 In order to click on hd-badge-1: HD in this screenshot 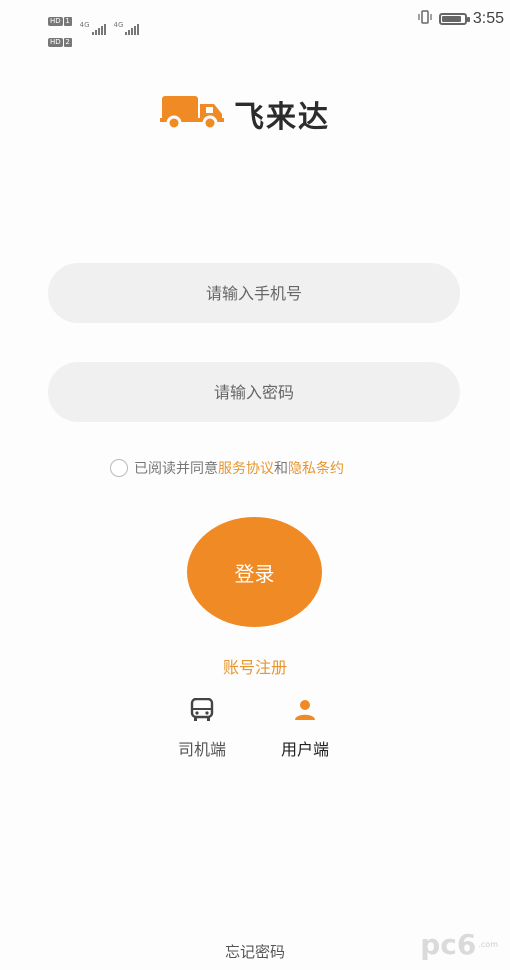, I will do `click(55, 21)`.